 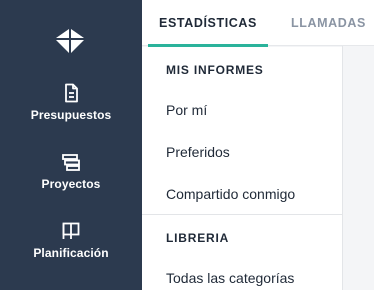 What do you see at coordinates (328, 23) in the screenshot?
I see `tab-llamadas: LLAMADAS` at bounding box center [328, 23].